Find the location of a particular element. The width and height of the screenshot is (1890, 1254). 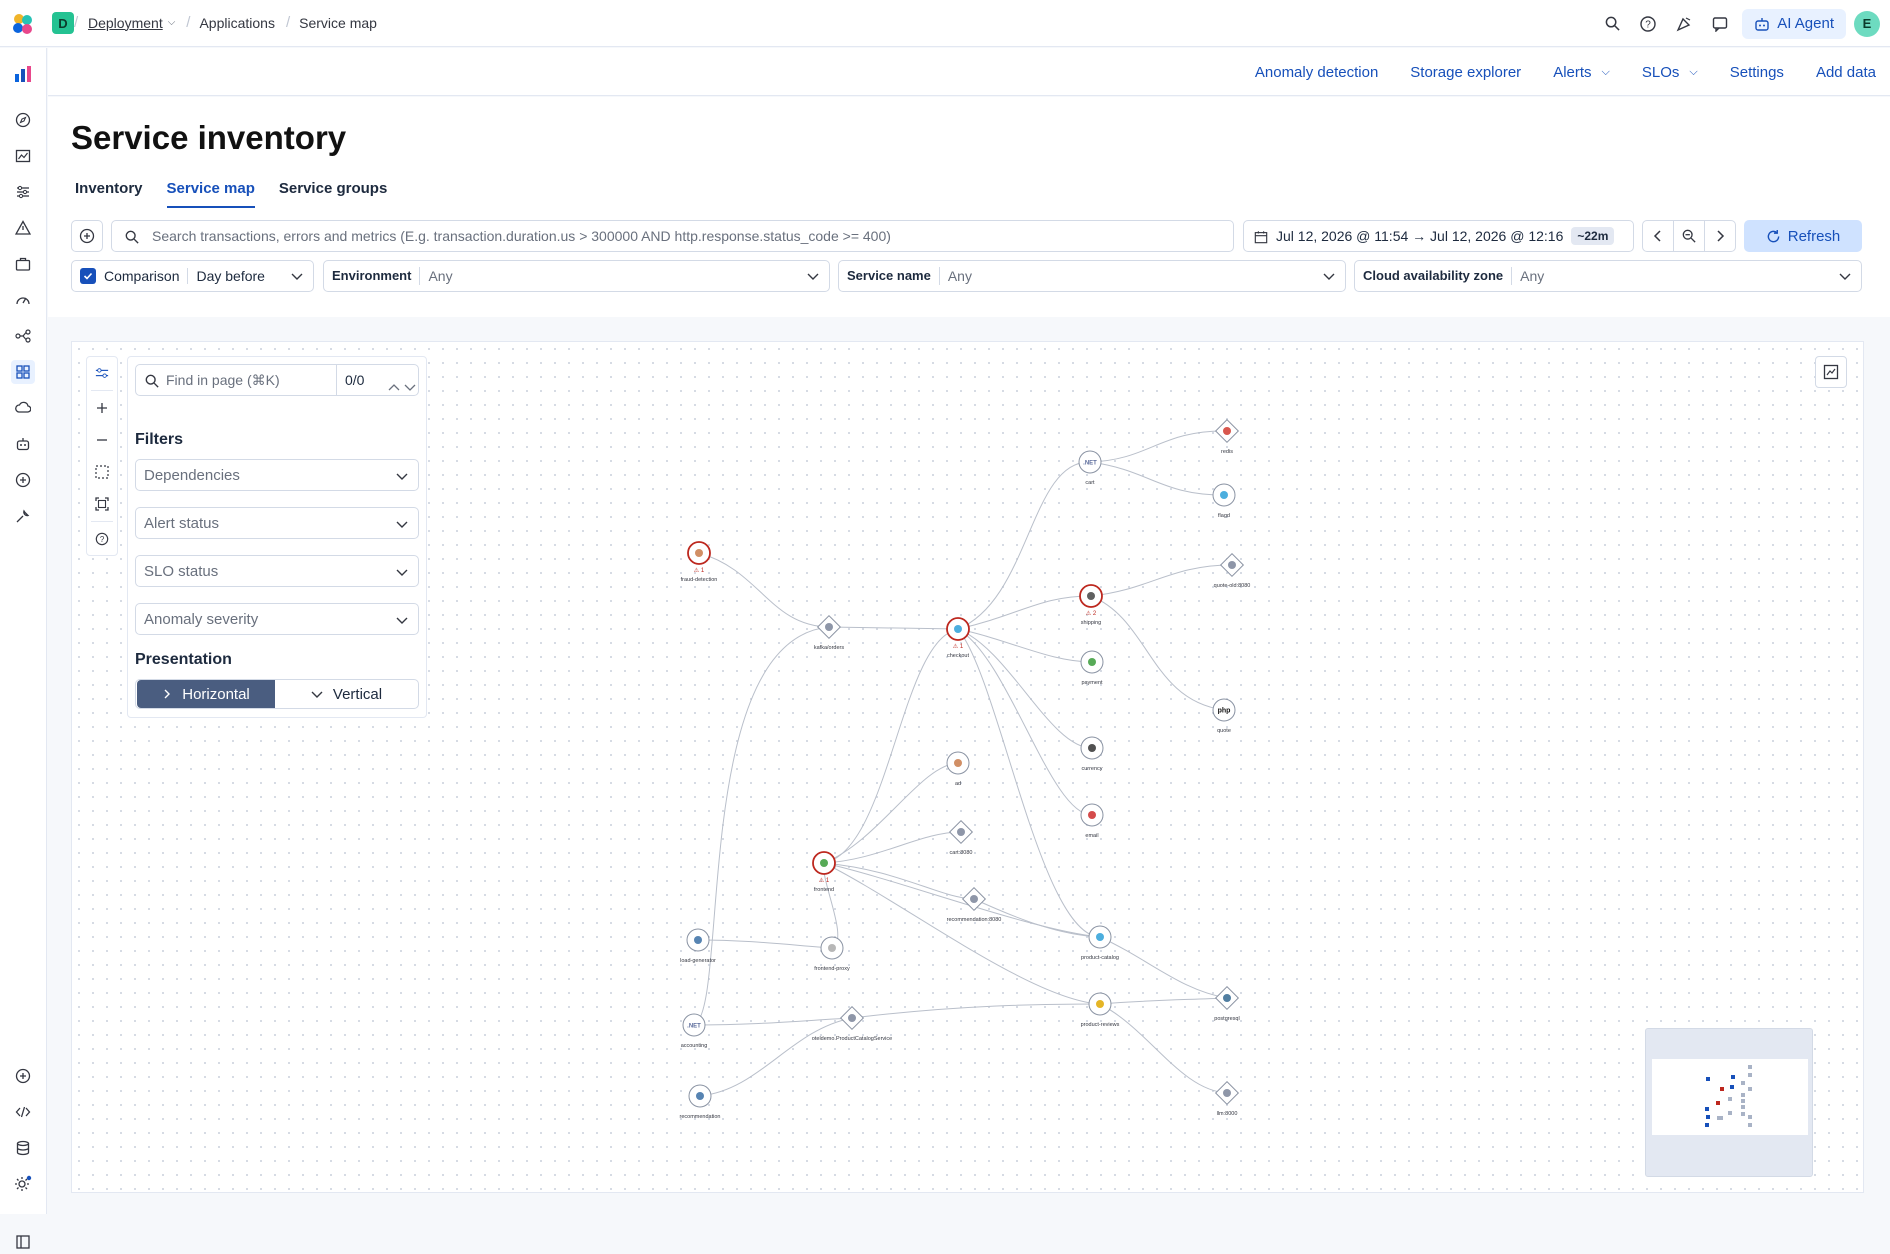

map-node-oteldemo: oteldemo.ProductCatalogService is located at coordinates (852, 1023).